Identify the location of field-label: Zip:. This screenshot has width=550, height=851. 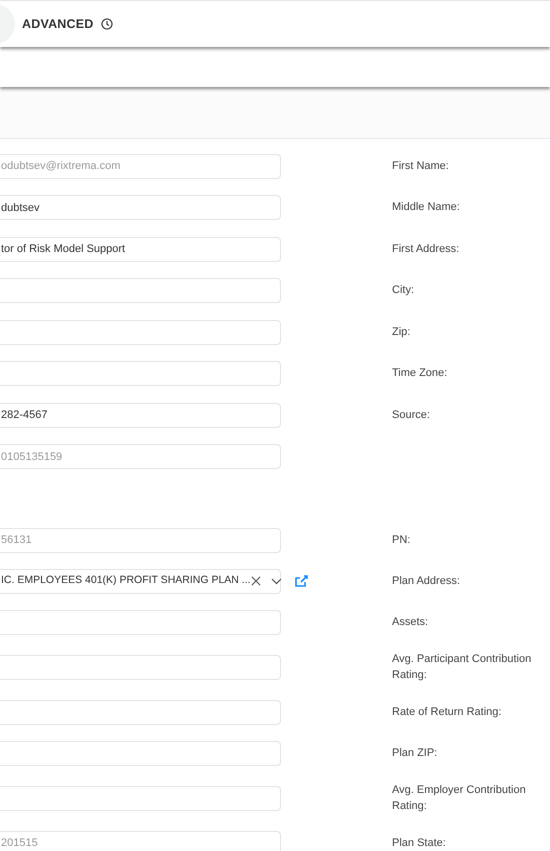
(402, 332).